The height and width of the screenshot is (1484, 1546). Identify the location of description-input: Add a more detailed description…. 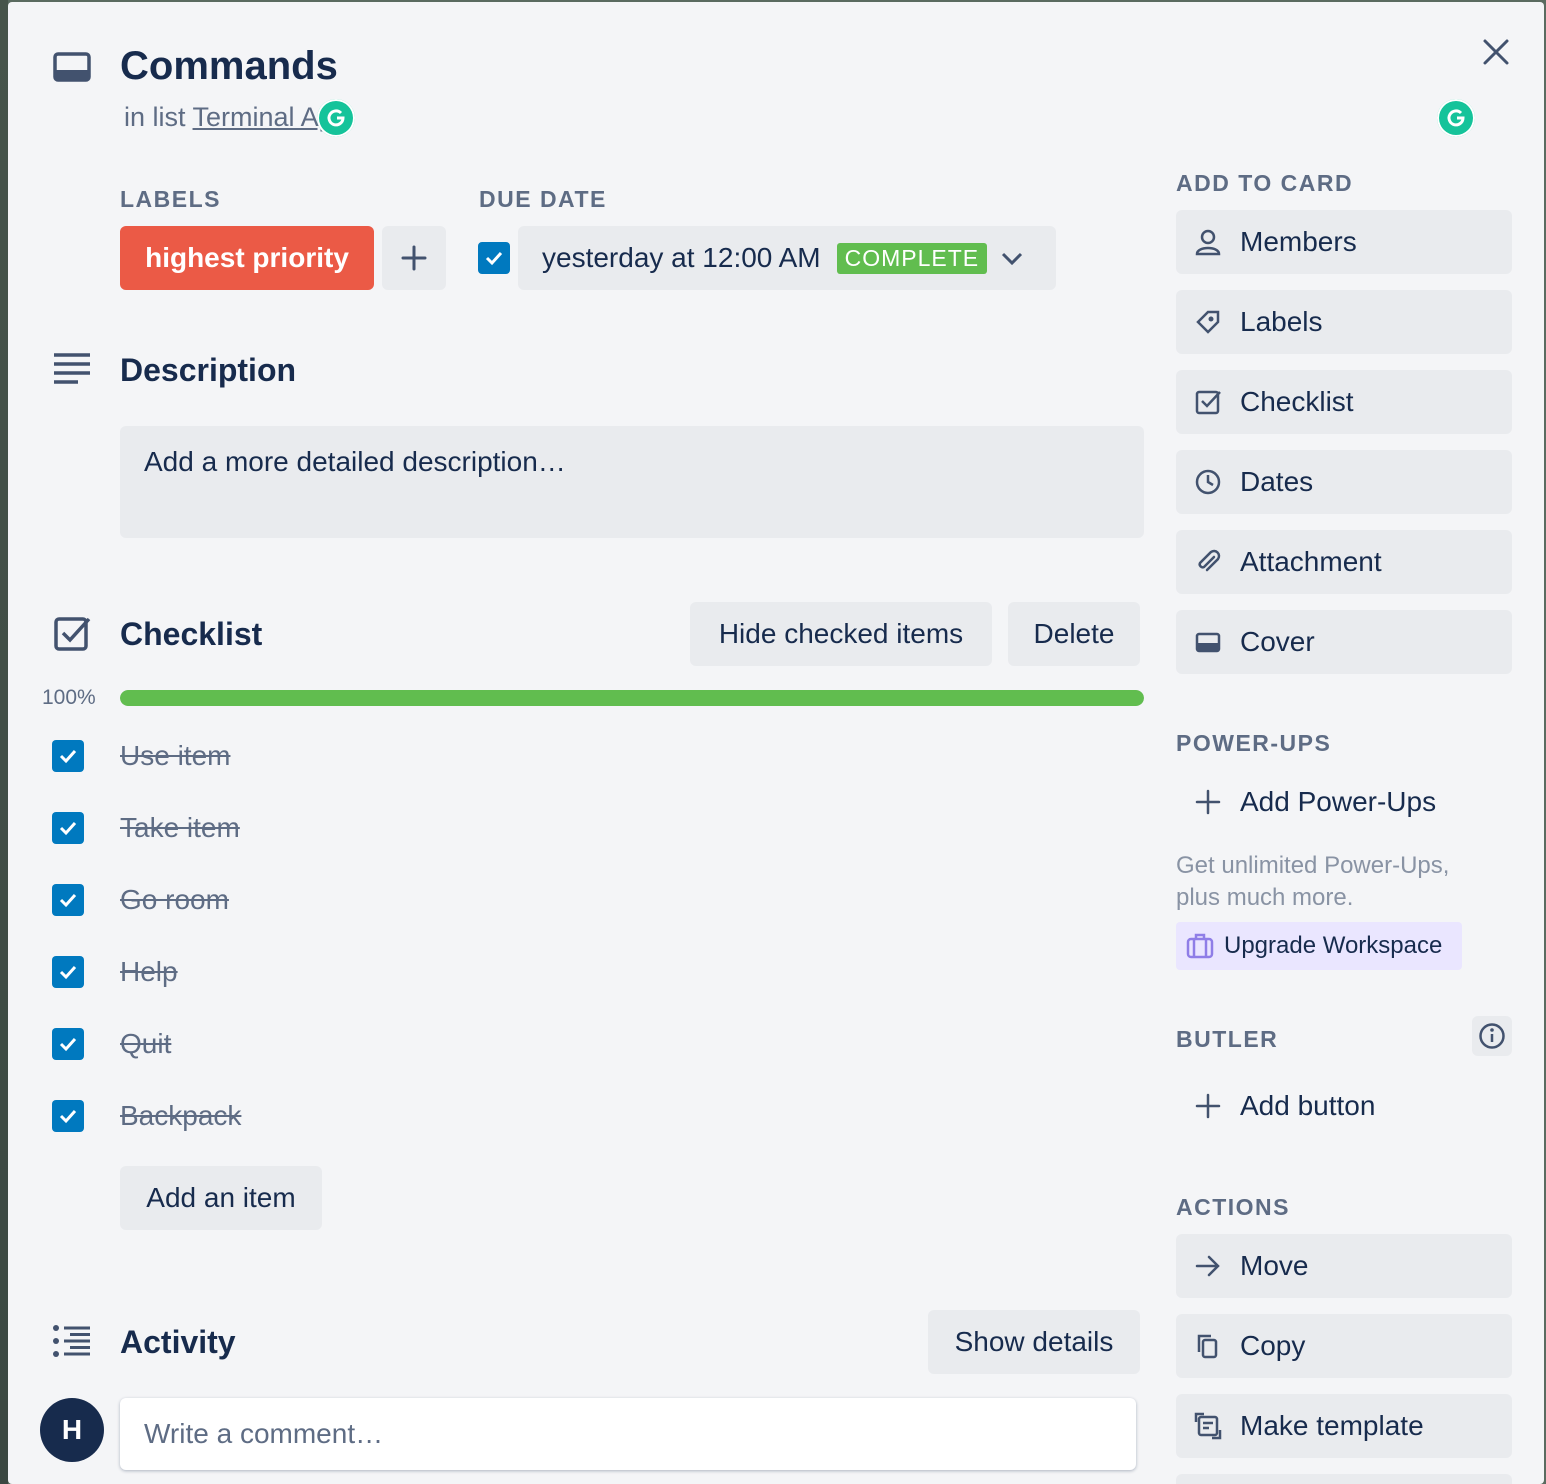
(632, 482).